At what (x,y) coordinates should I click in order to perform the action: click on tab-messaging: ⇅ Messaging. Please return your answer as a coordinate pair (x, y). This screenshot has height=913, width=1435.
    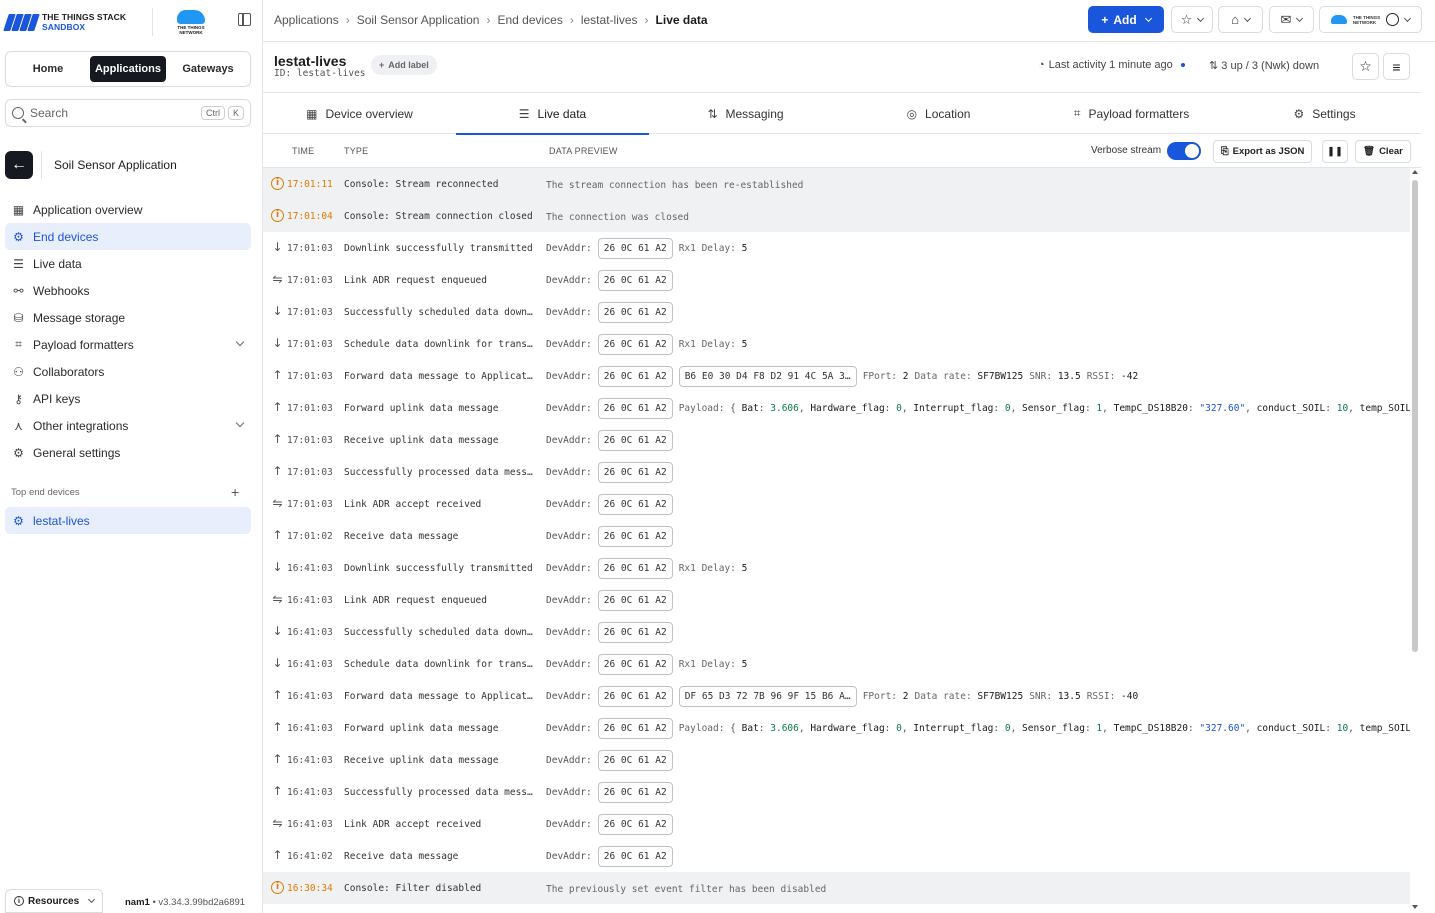
    Looking at the image, I should click on (745, 113).